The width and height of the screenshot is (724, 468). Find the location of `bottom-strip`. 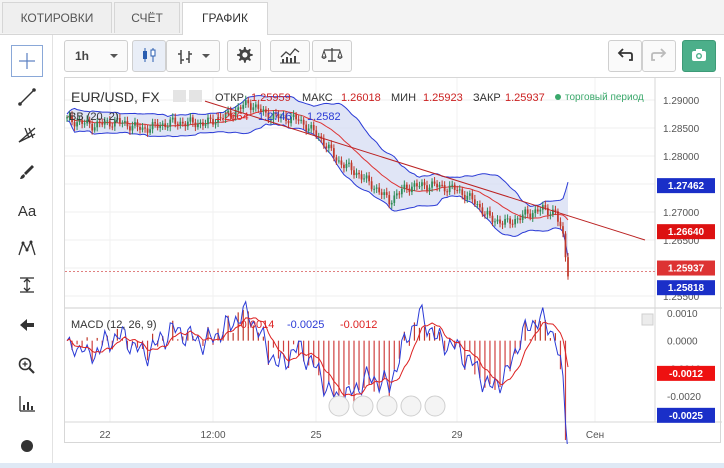

bottom-strip is located at coordinates (362, 465).